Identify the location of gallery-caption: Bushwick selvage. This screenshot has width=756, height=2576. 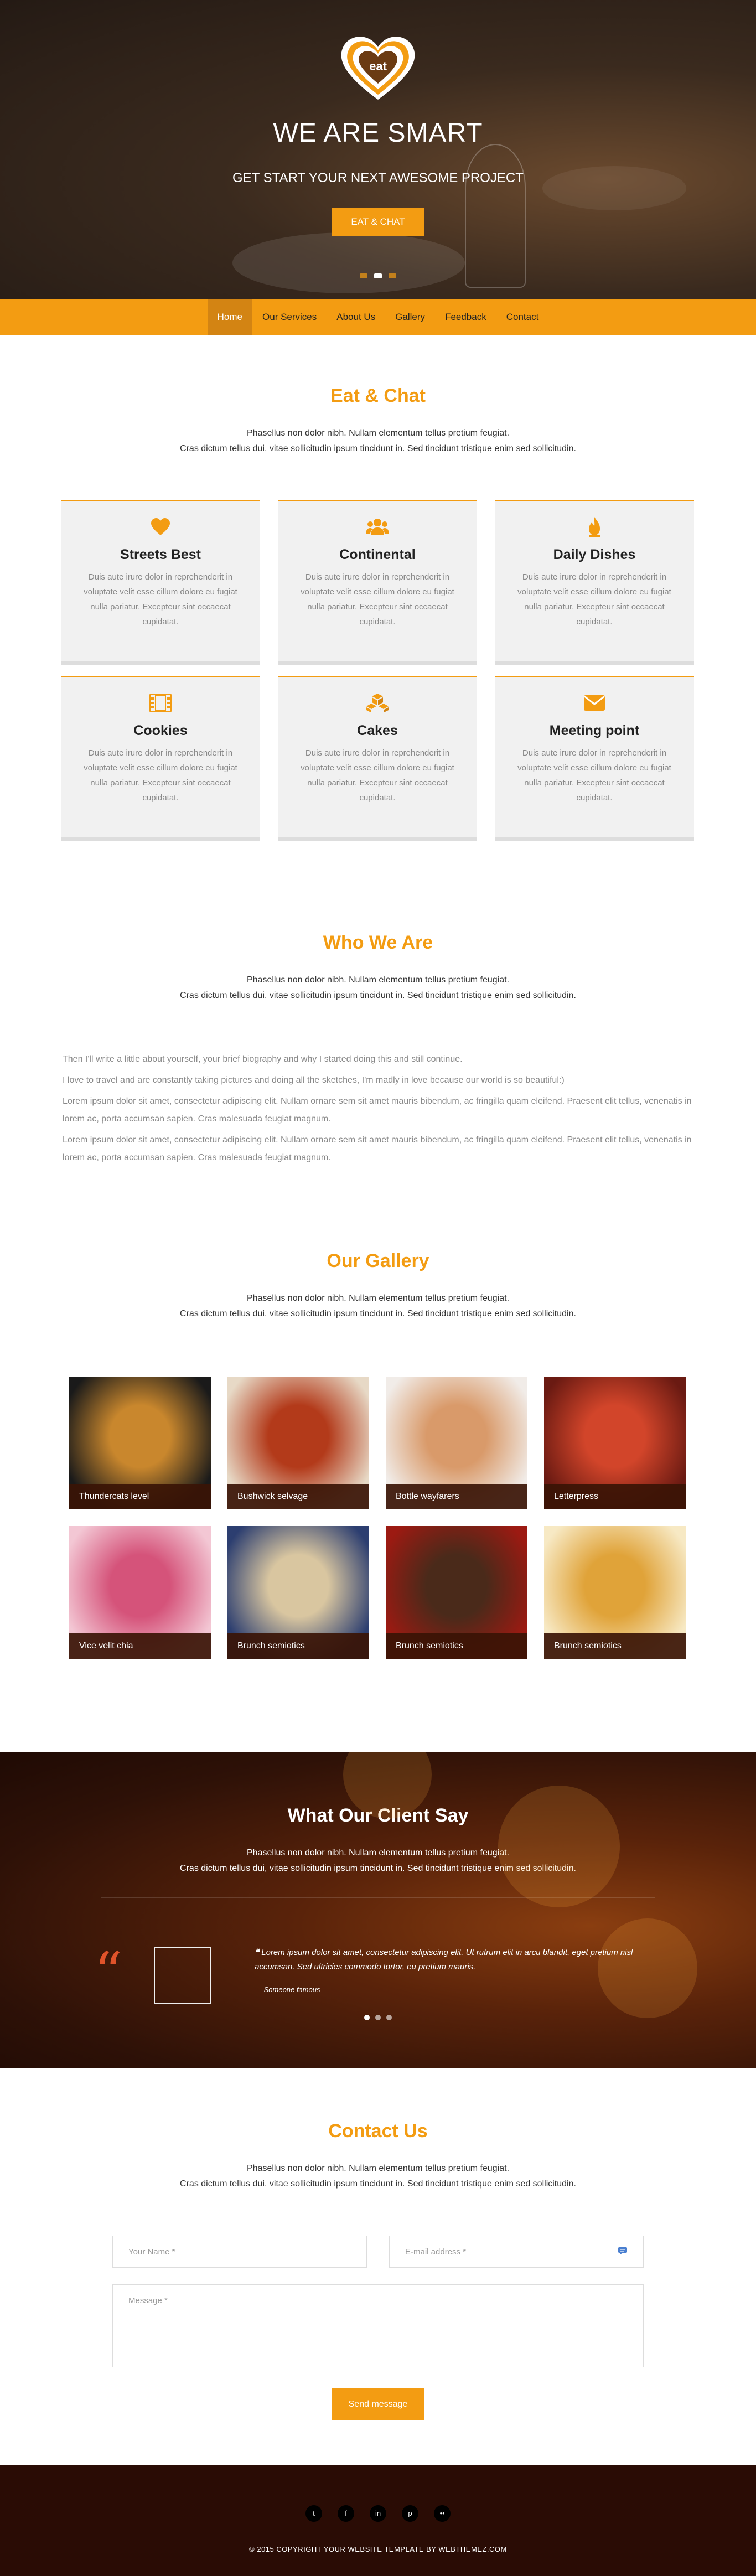
(298, 1496).